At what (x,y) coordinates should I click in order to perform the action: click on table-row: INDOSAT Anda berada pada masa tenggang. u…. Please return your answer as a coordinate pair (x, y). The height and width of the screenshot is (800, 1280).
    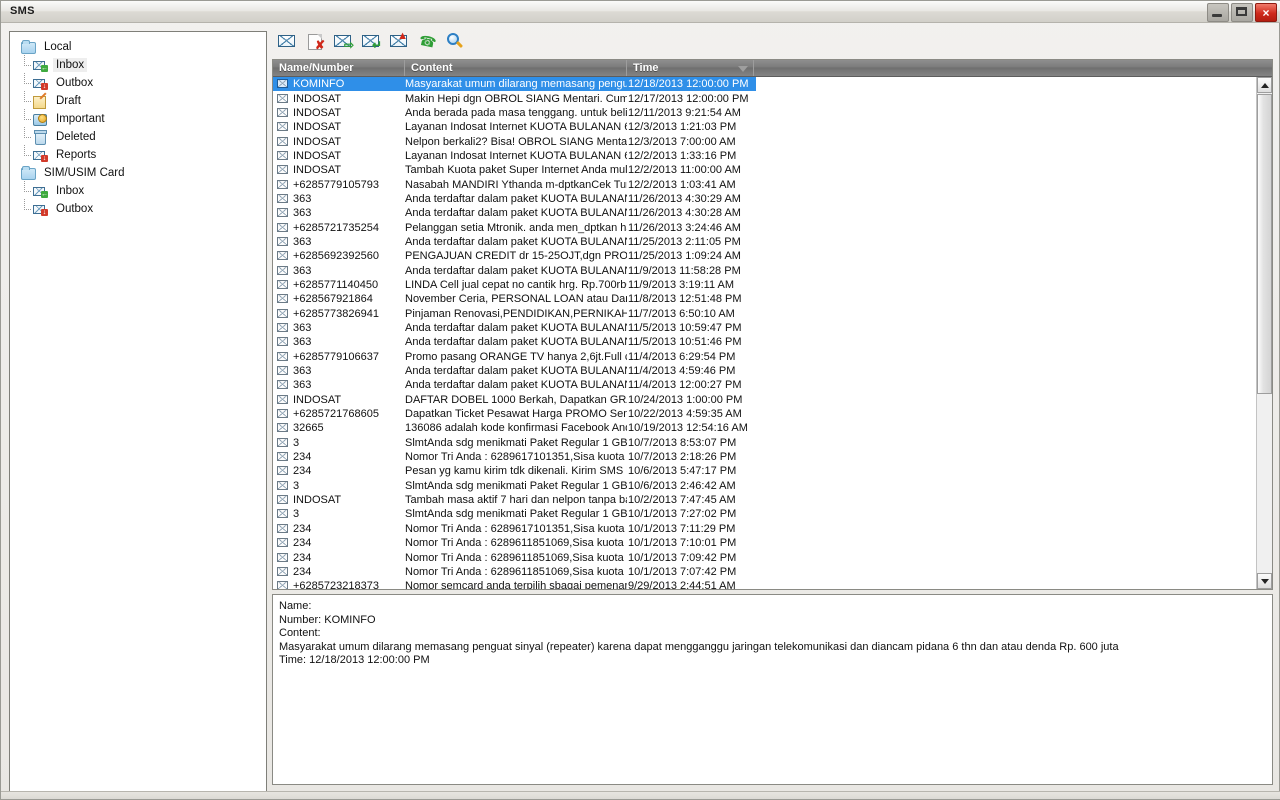
    Looking at the image, I should click on (764, 113).